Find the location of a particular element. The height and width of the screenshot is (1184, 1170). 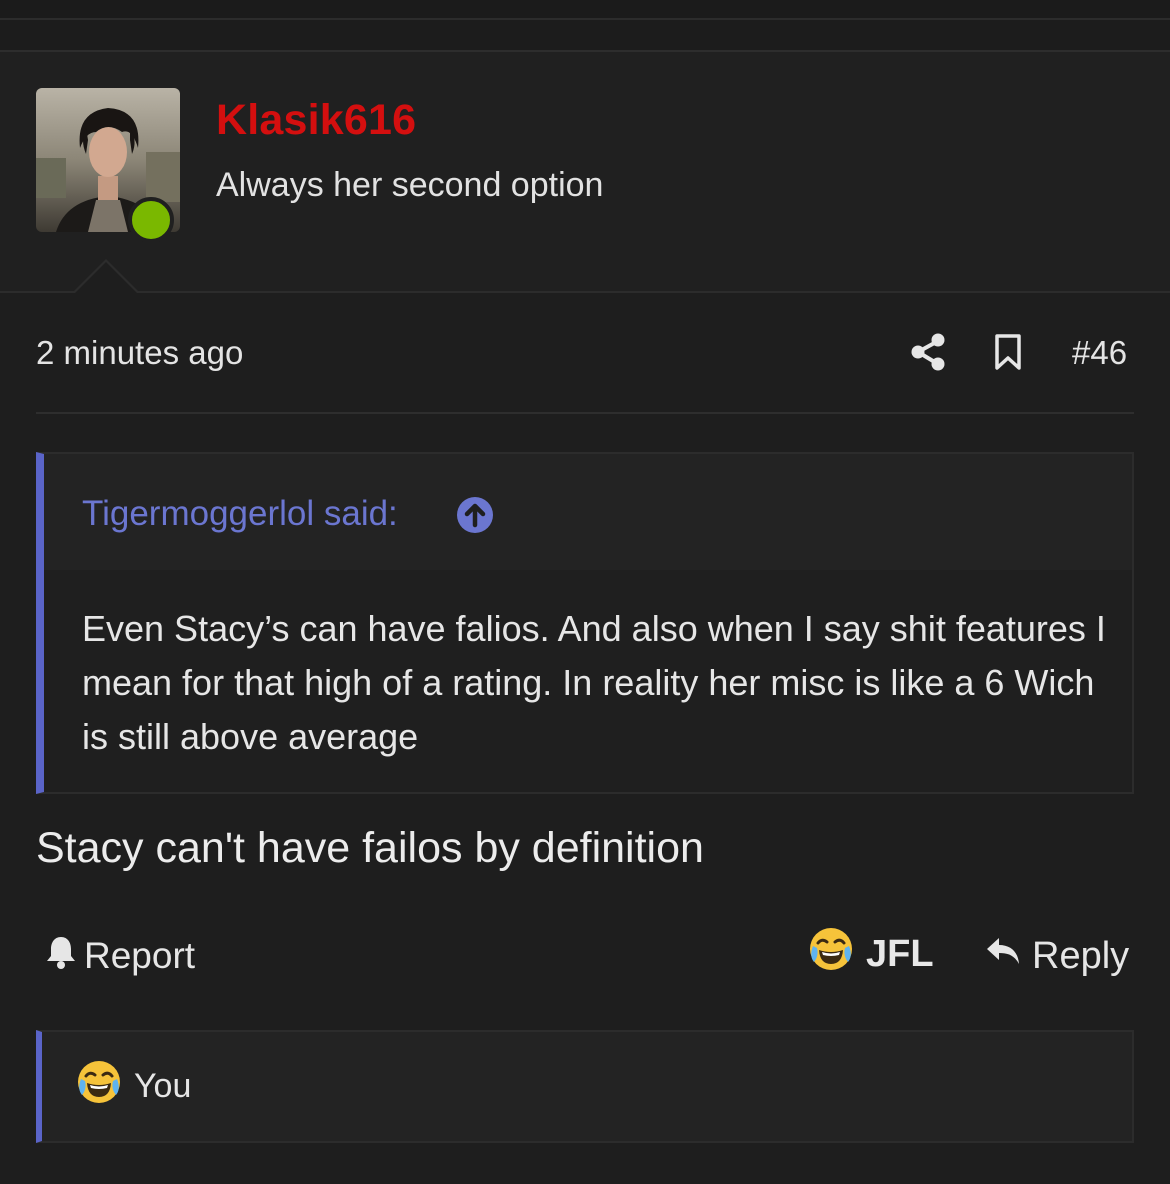

meta-divider is located at coordinates (585, 413).